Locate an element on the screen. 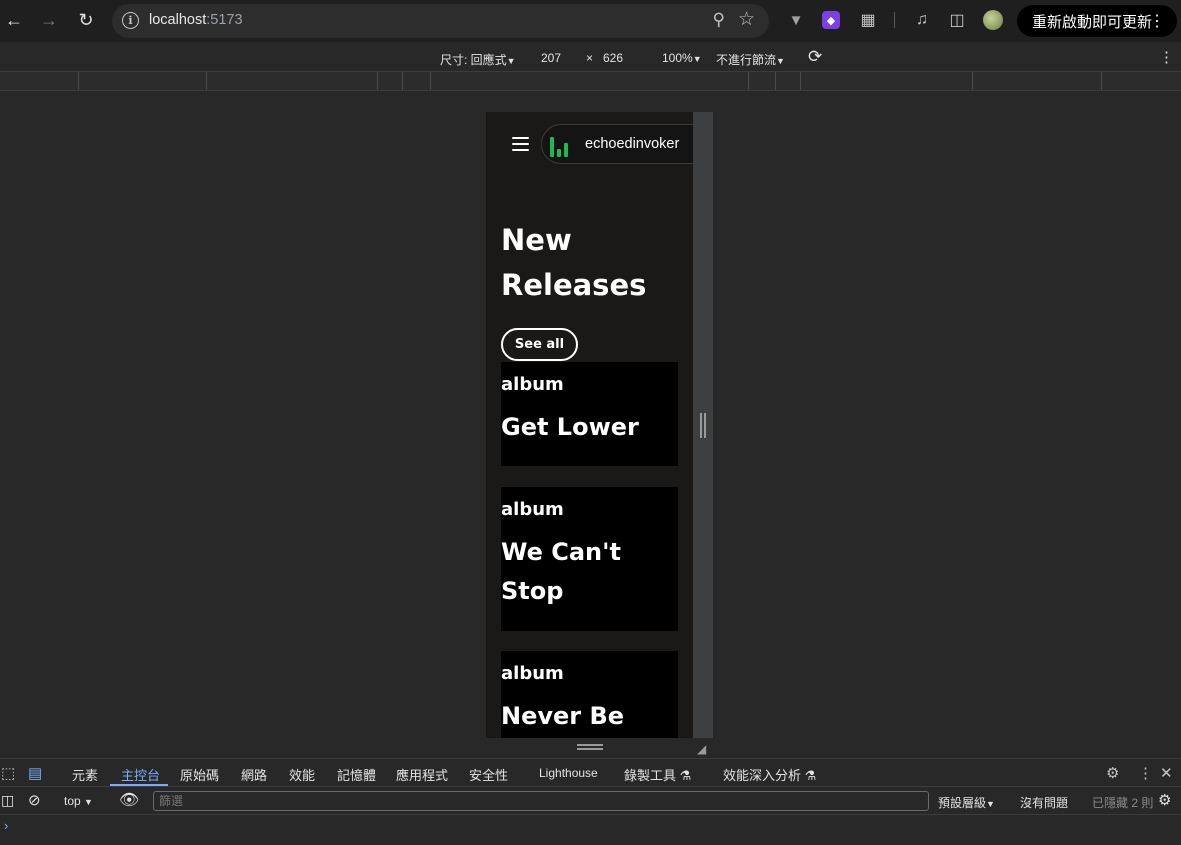 Image resolution: width=1181 pixels, height=845 pixels. card-title: We Can't Stop is located at coordinates (561, 571).